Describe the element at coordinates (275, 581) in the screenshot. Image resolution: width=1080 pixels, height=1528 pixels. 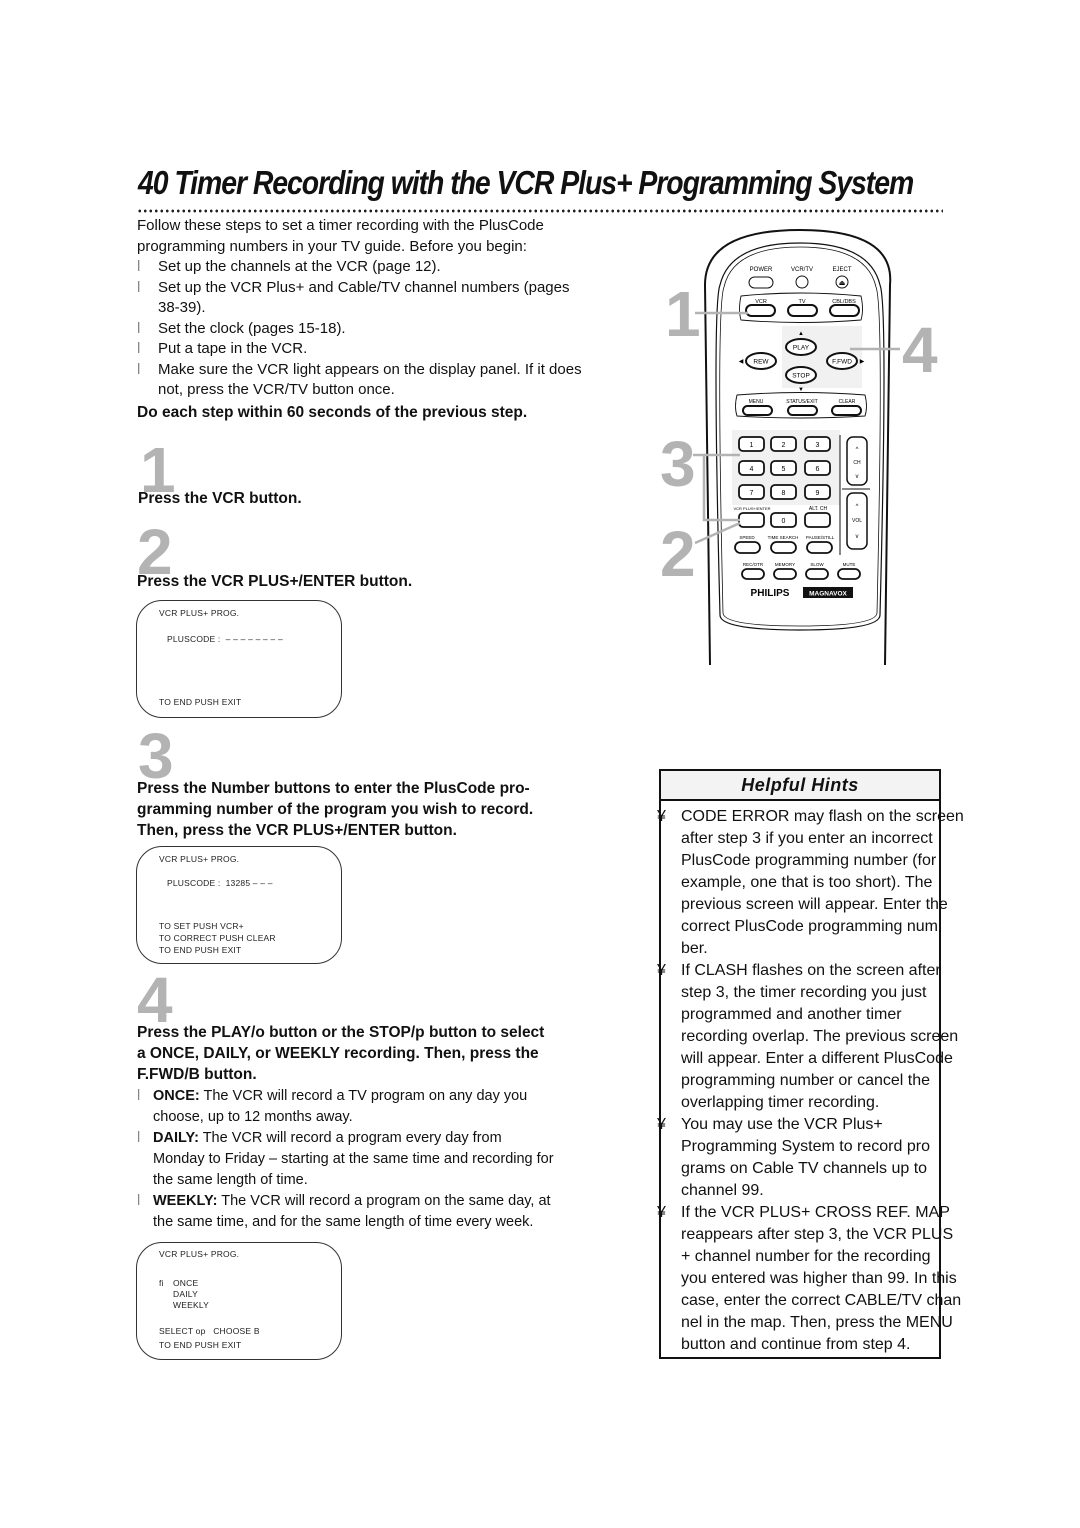
I see `step-2-instruction: Press the VCR PLUS+/ENTER button.` at that location.